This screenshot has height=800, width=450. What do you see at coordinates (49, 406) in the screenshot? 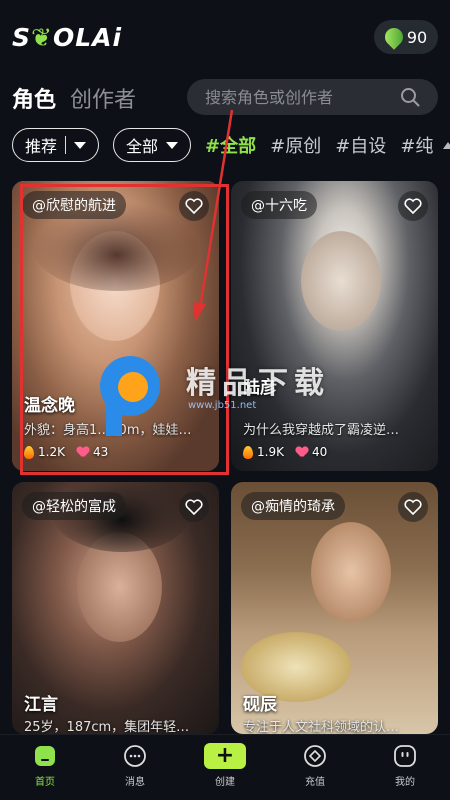
I see `character-name: 温念晚` at bounding box center [49, 406].